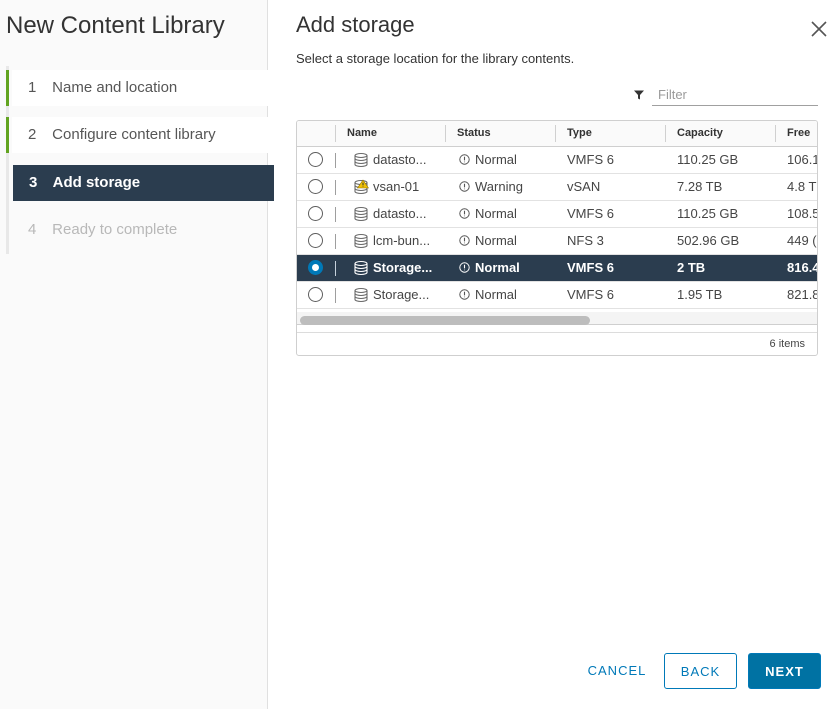 Image resolution: width=835 pixels, height=709 pixels. What do you see at coordinates (32, 134) in the screenshot?
I see `step-number: 2` at bounding box center [32, 134].